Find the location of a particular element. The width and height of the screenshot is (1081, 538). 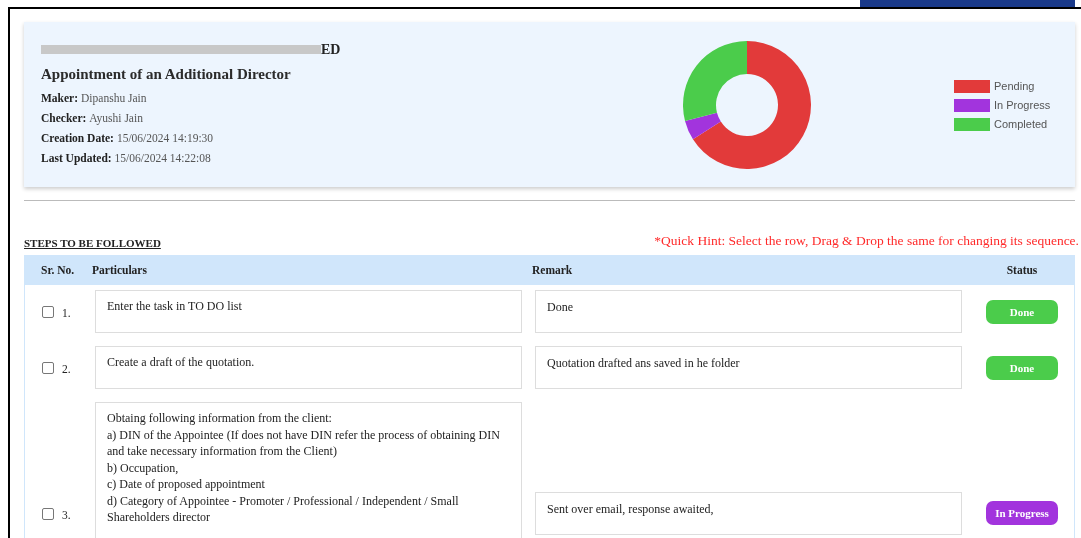

hint-text: *Quick Hint: Select the row, Drag & Drop the same for changing its sequence. is located at coordinates (866, 241).